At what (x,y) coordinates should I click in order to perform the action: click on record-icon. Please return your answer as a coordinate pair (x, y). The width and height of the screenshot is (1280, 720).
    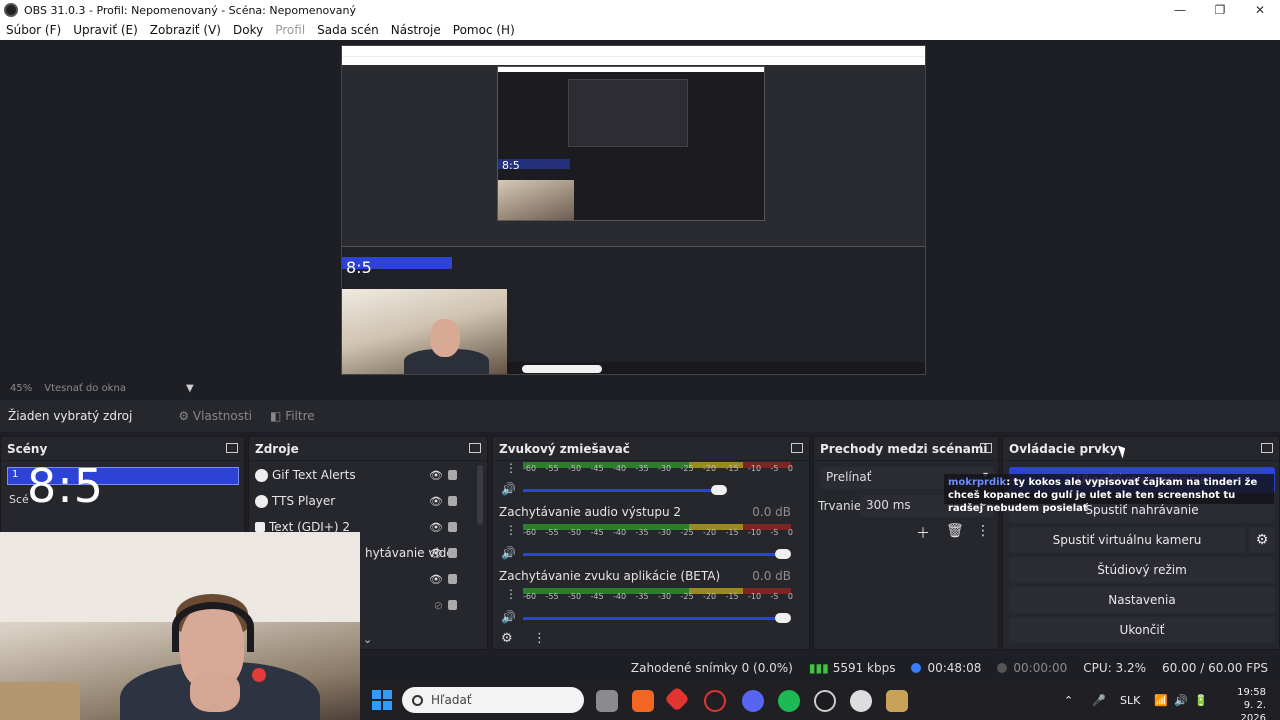
    Looking at the image, I should click on (1002, 668).